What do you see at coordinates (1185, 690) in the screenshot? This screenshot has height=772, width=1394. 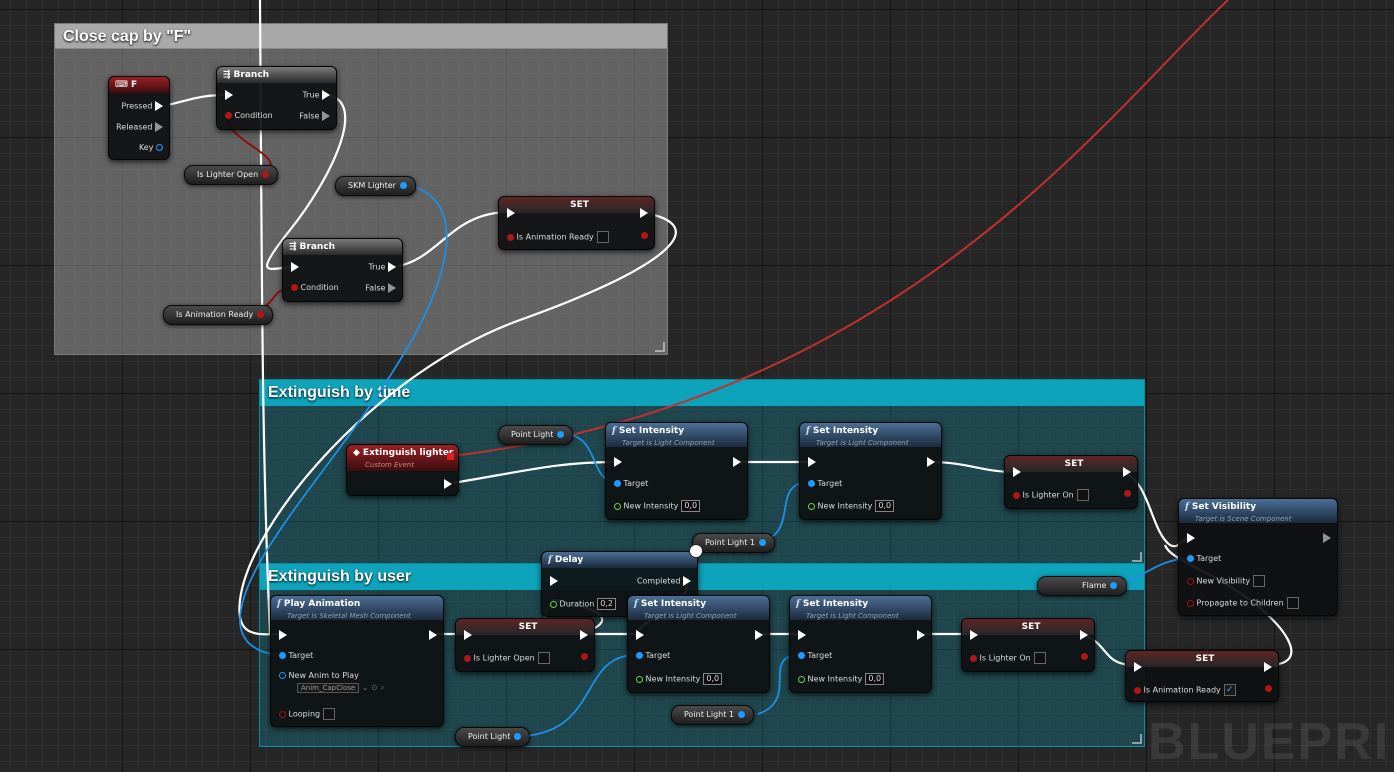 I see `is-animation-ready-pin: Is Animation Ready ✓` at bounding box center [1185, 690].